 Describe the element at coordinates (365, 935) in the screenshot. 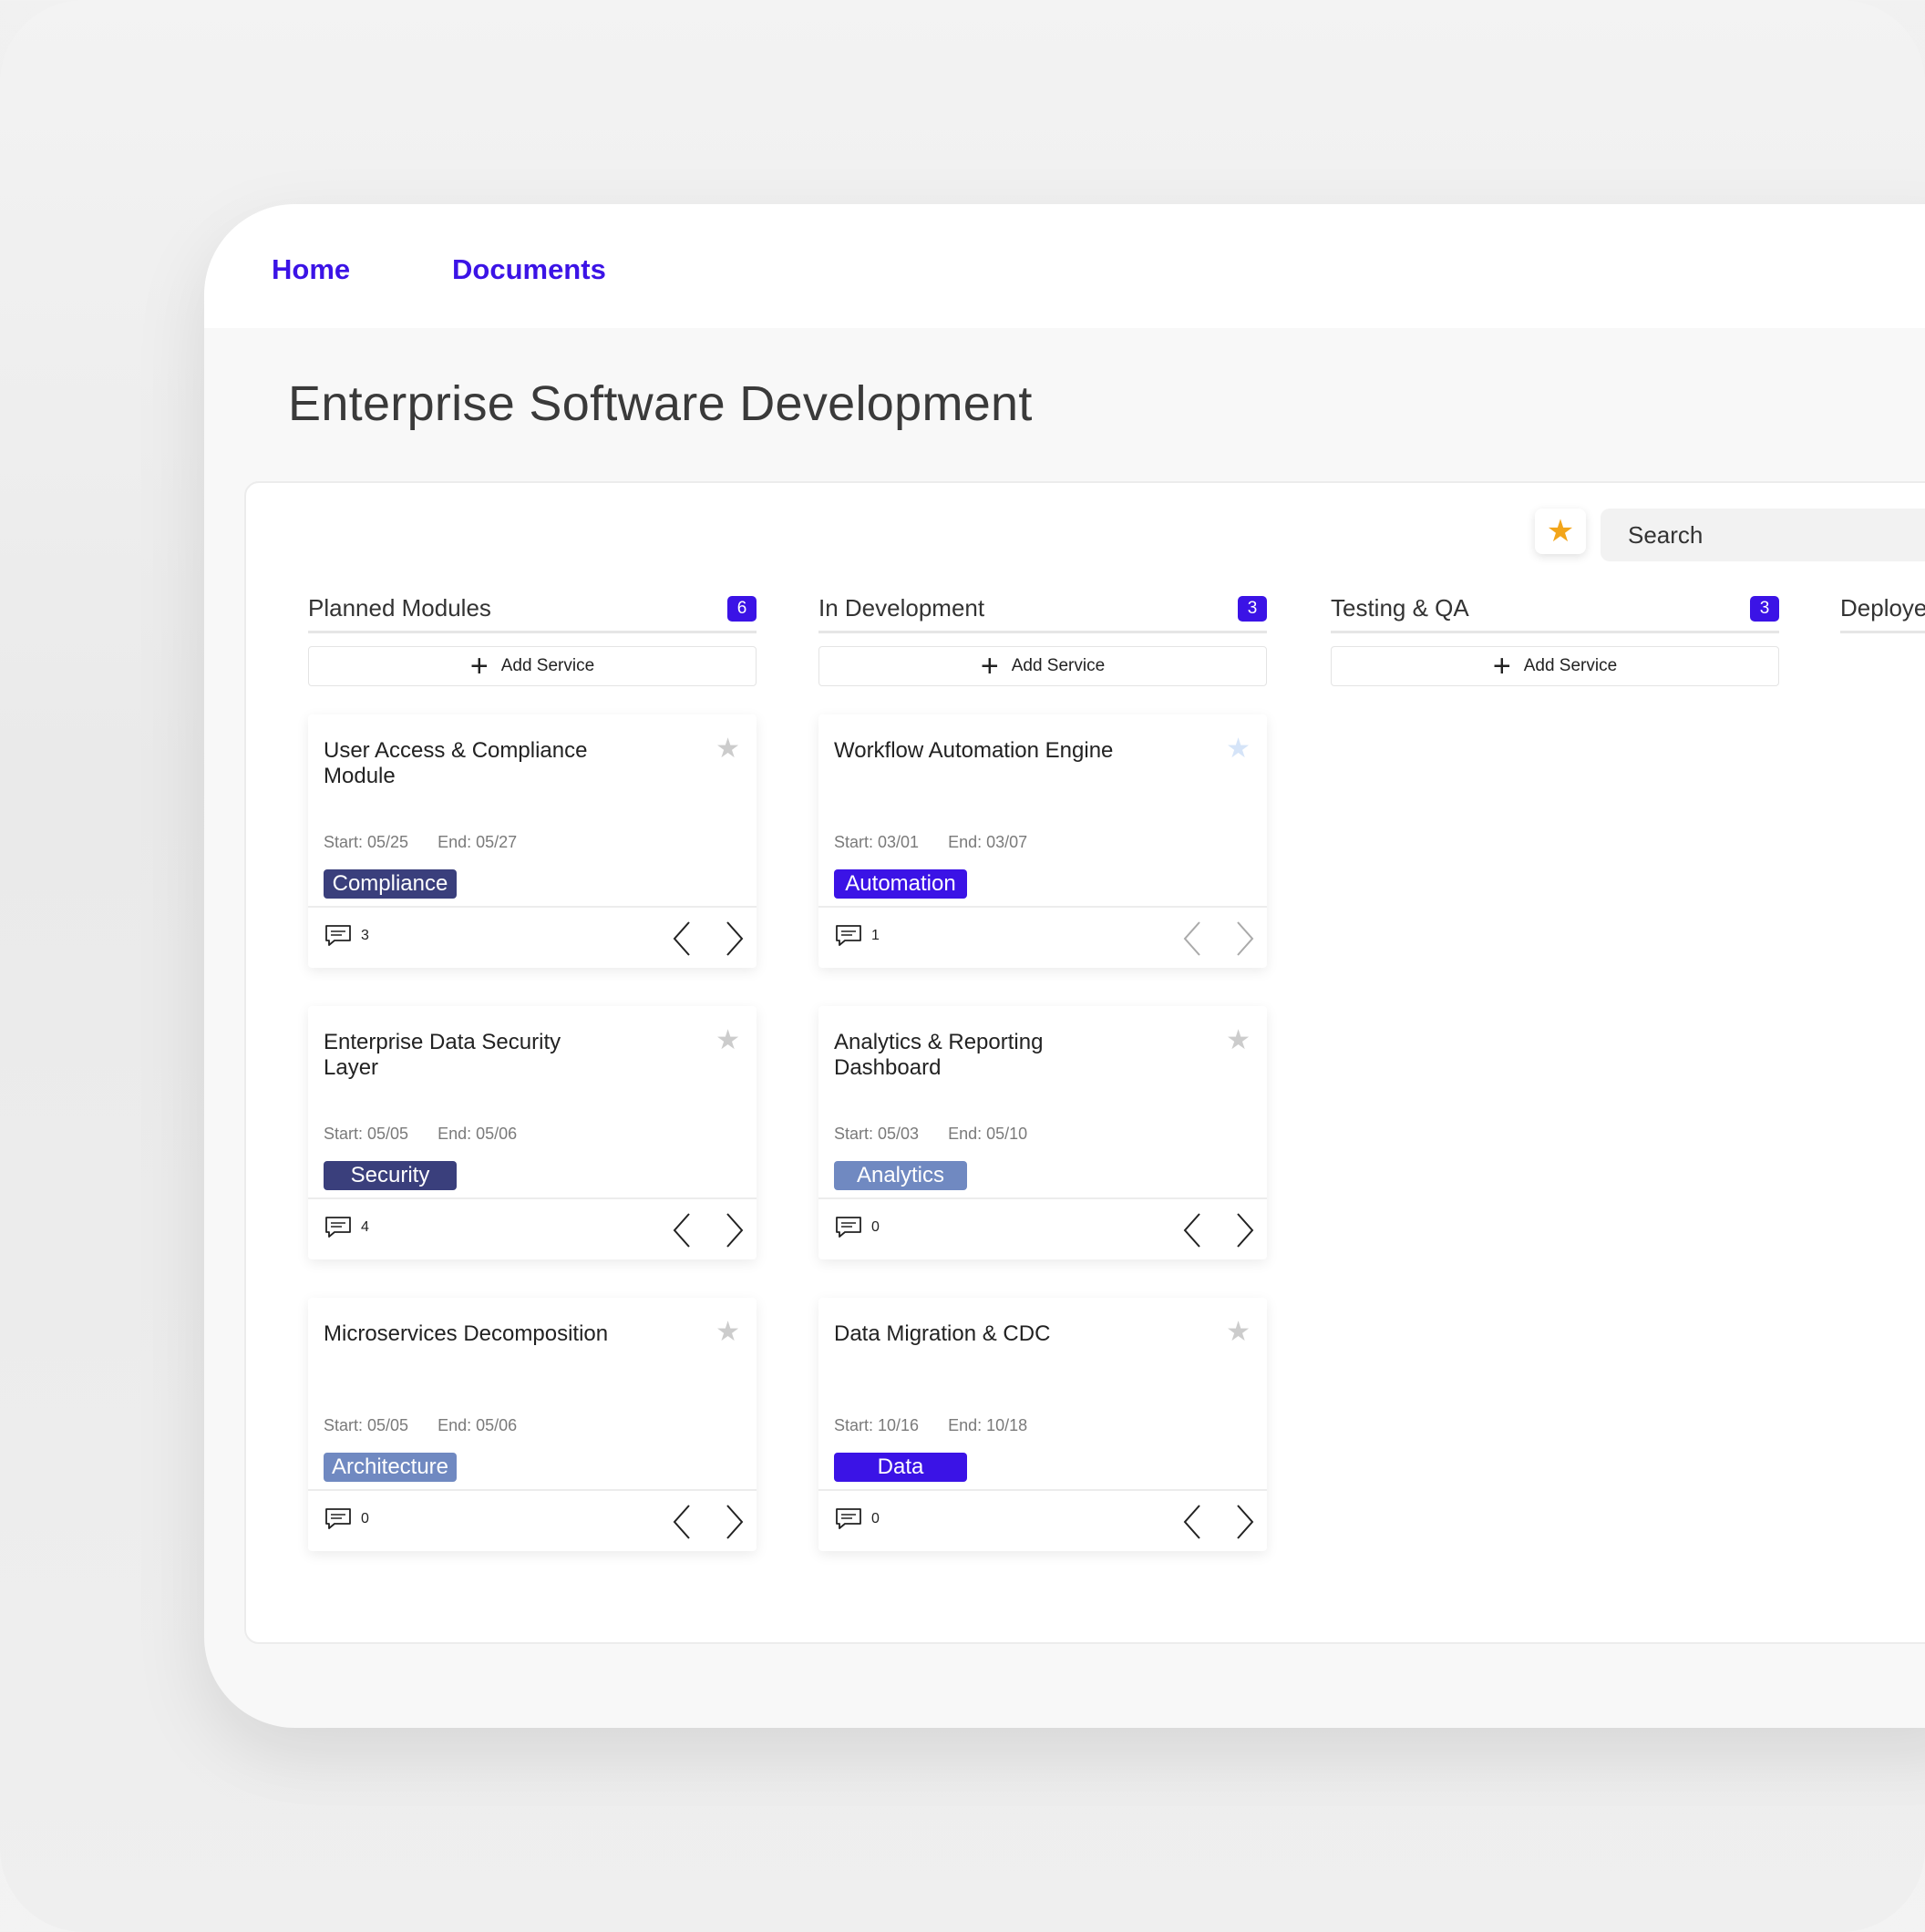

I see `comment-count: 3` at that location.